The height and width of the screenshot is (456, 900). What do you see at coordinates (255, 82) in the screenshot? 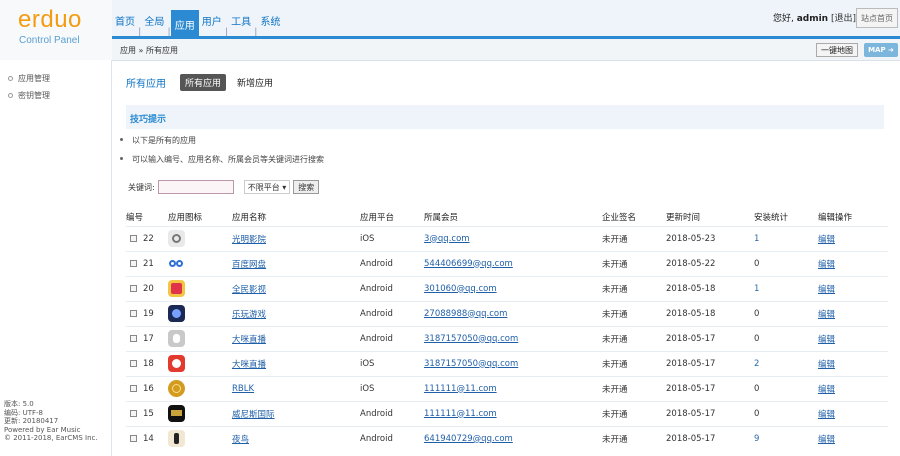
I see `tab-new-app: 新增应用` at bounding box center [255, 82].